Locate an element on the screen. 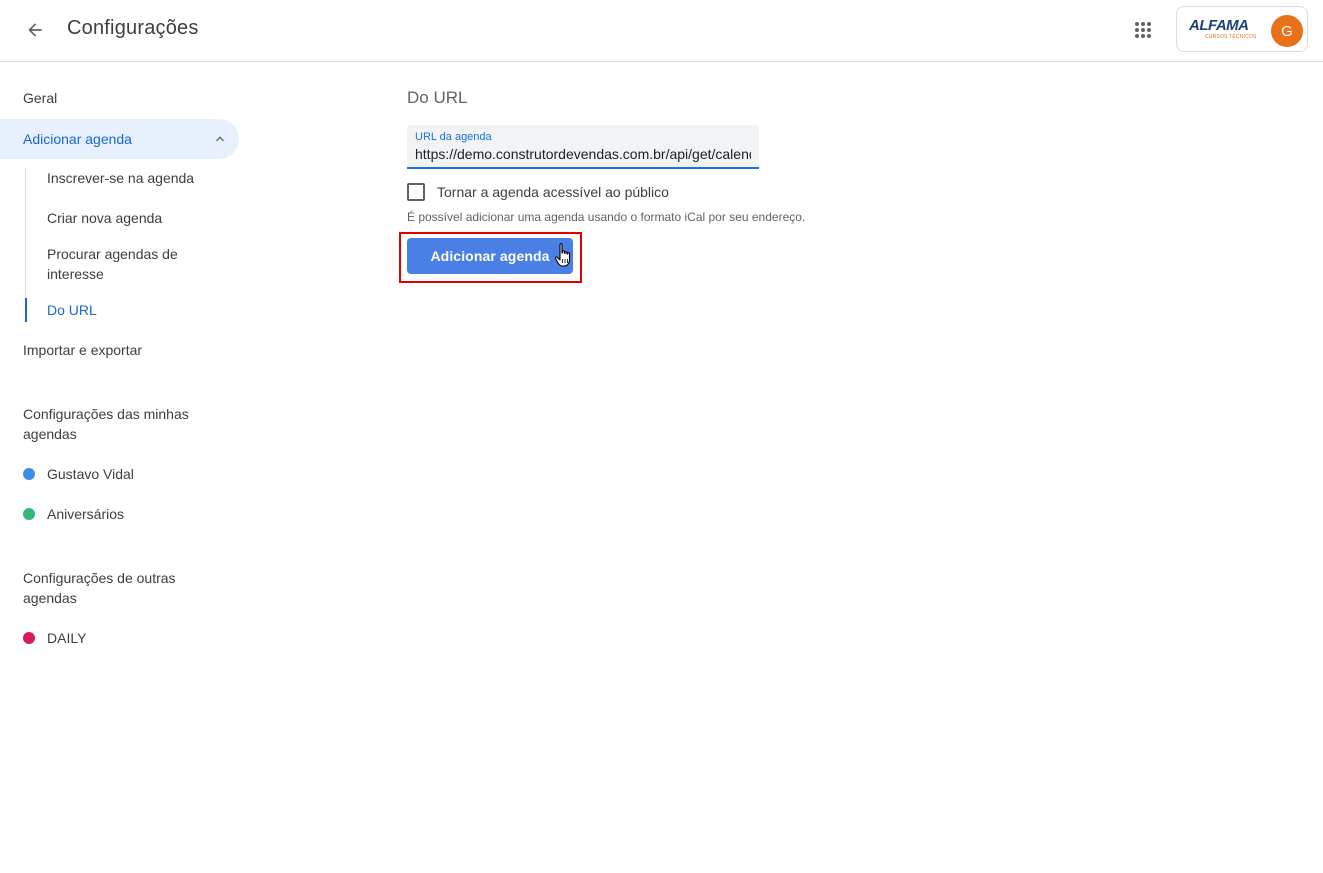 Image resolution: width=1323 pixels, height=873 pixels. sidebar-item-general: Geral is located at coordinates (40, 98).